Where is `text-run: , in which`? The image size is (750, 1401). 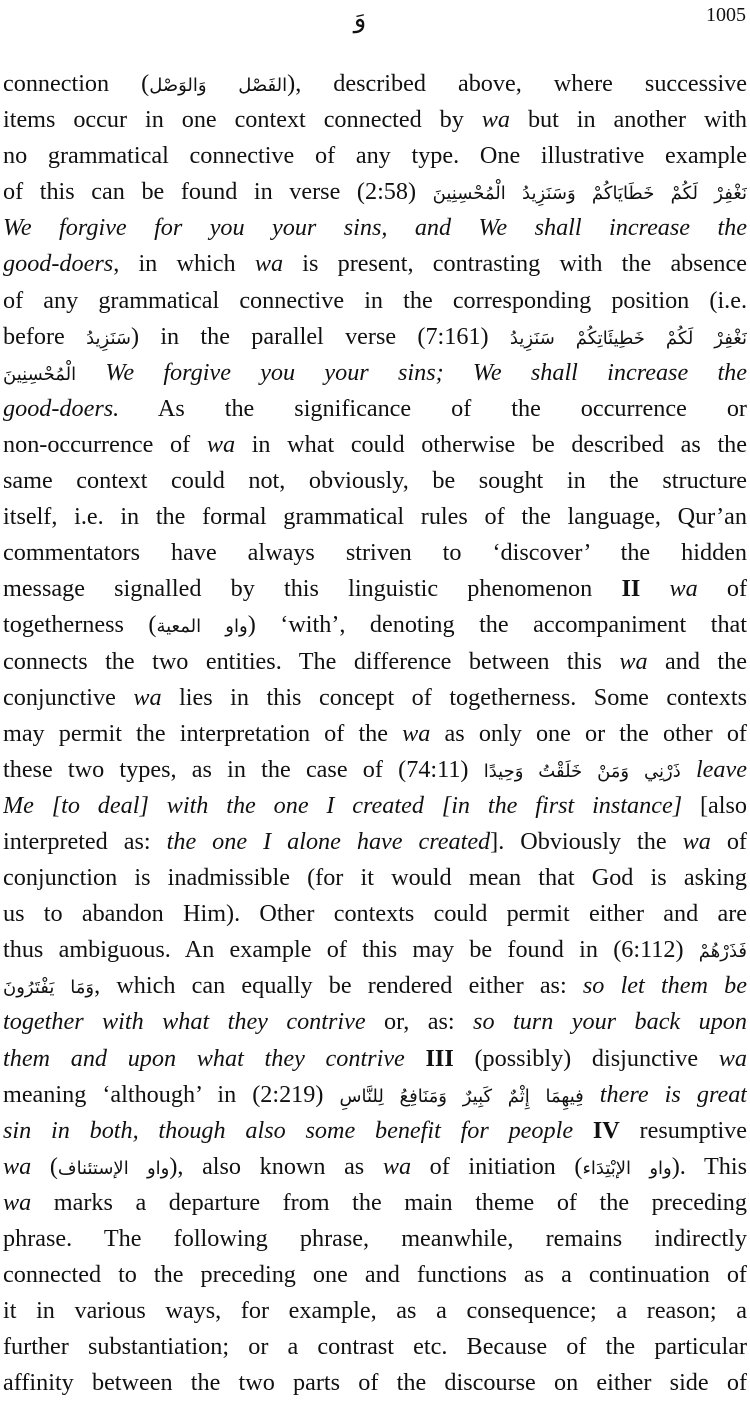 text-run: , in which is located at coordinates (184, 264).